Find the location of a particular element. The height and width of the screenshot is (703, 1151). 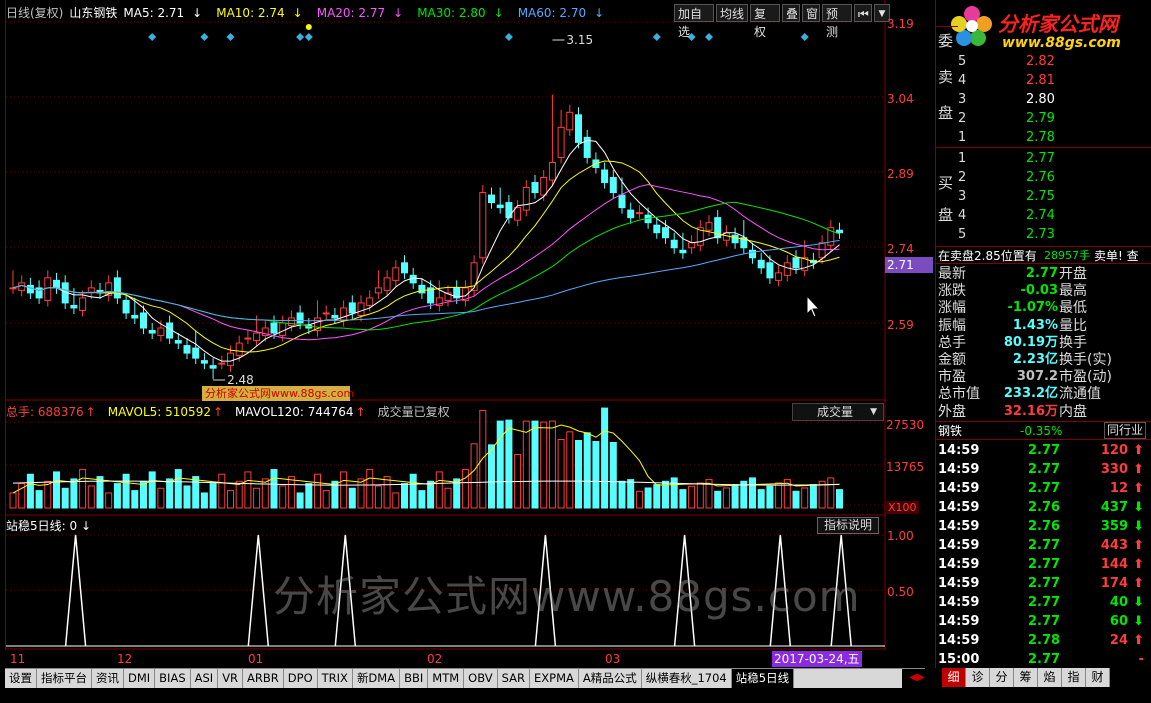

toolbar-button: 预测 is located at coordinates (837, 21).